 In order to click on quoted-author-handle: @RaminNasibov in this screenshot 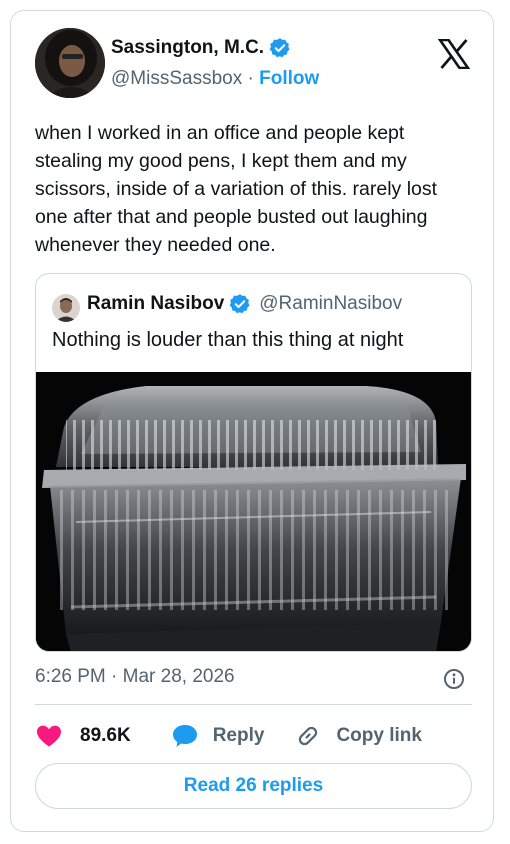, I will do `click(330, 304)`.